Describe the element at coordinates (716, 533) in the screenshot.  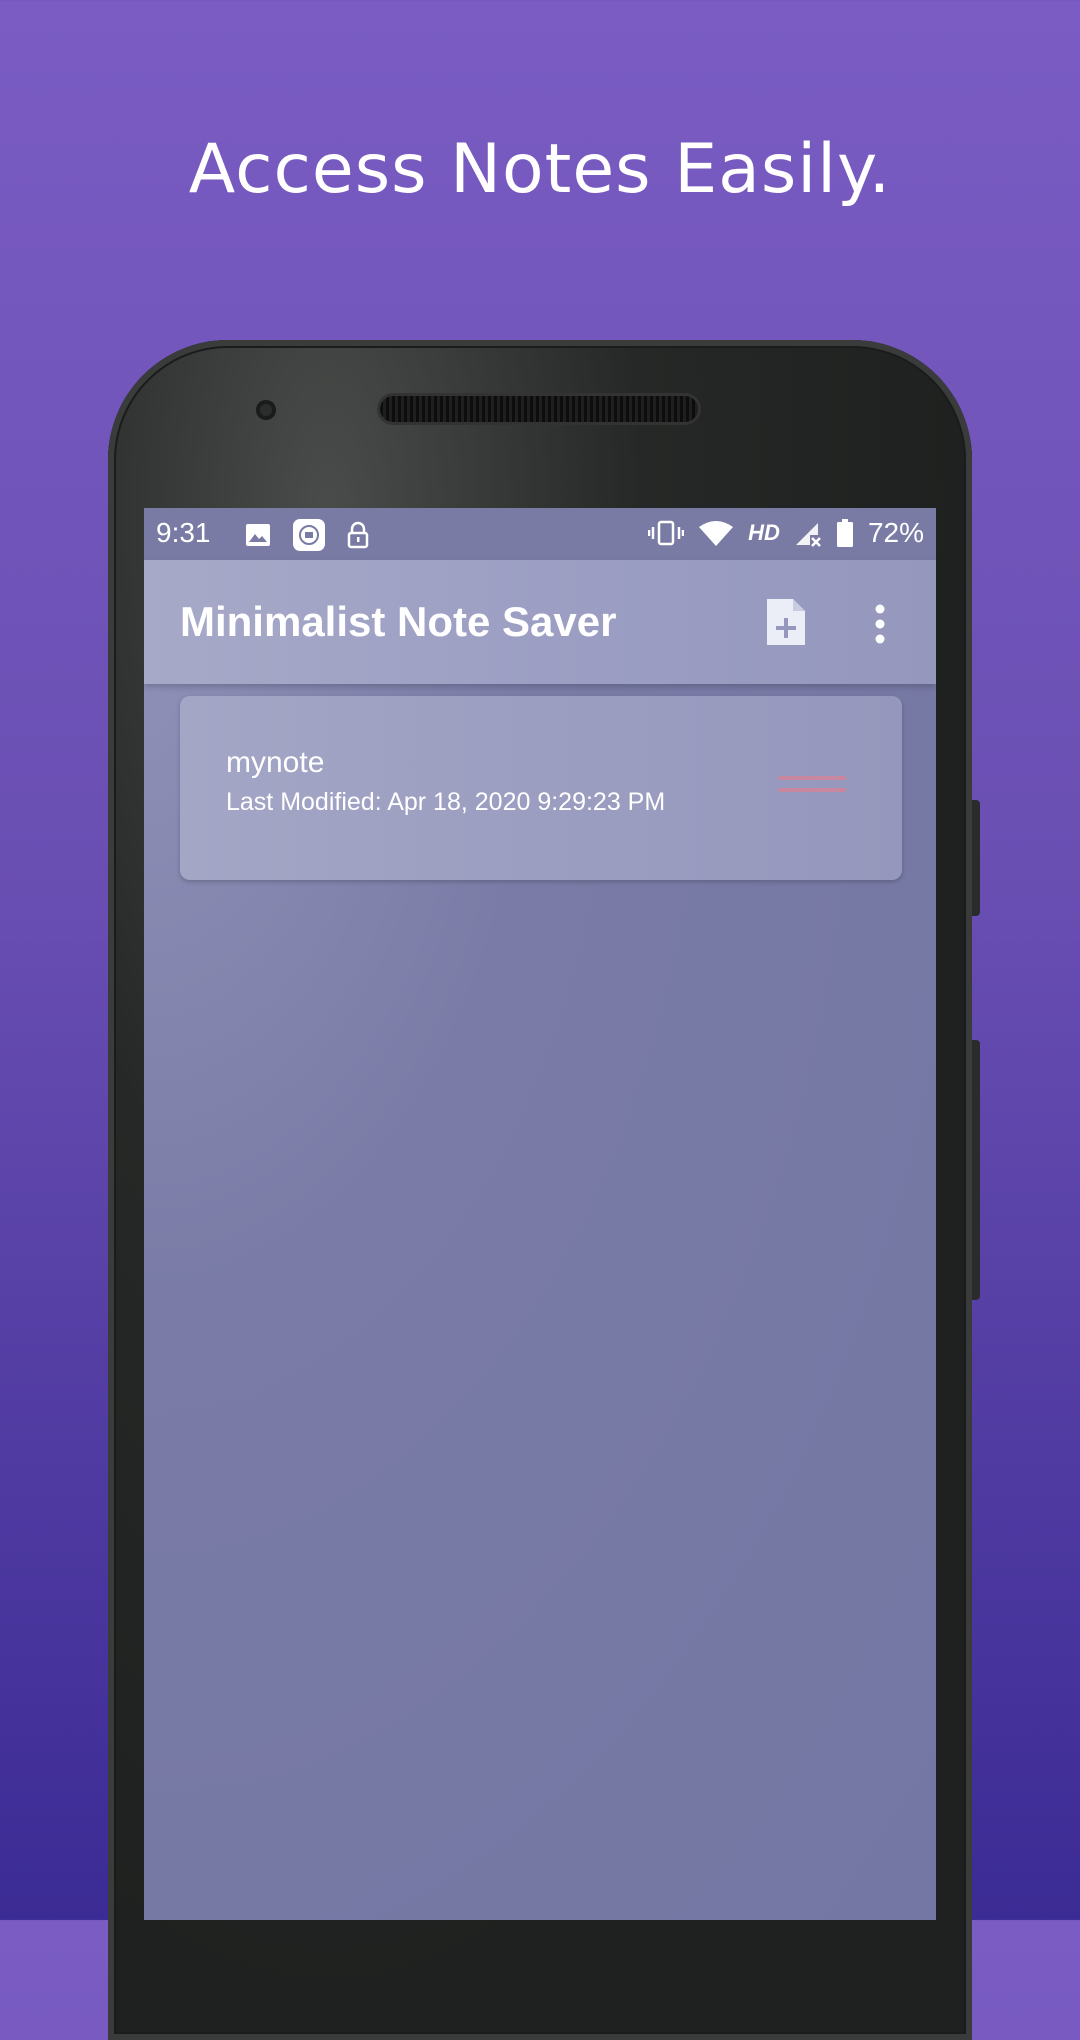
I see `wifi-icon` at that location.